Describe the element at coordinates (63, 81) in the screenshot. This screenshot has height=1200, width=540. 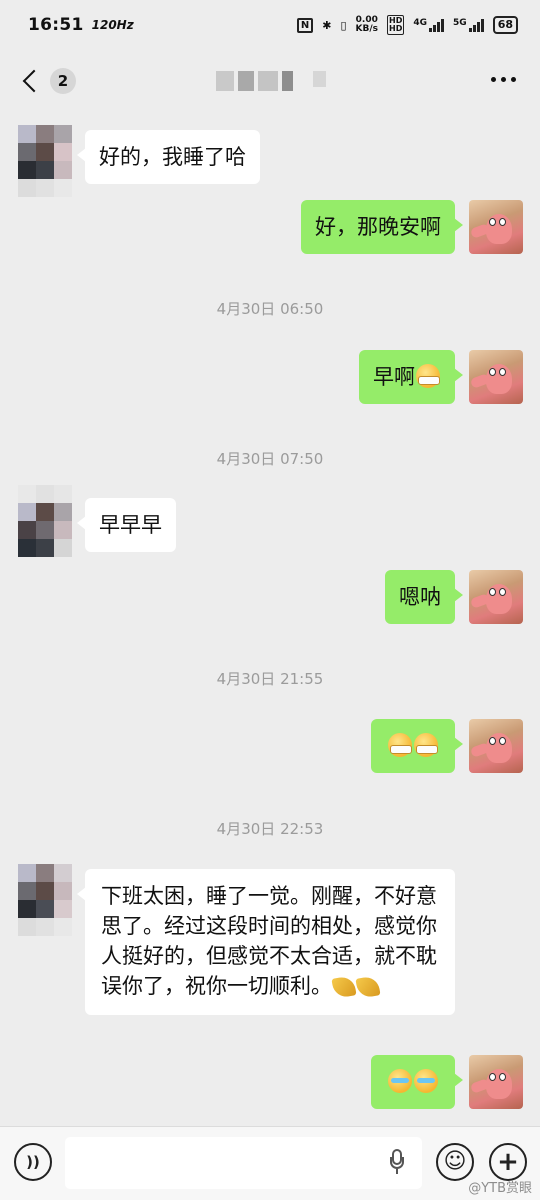
I see `unread-count-badge: 2` at that location.